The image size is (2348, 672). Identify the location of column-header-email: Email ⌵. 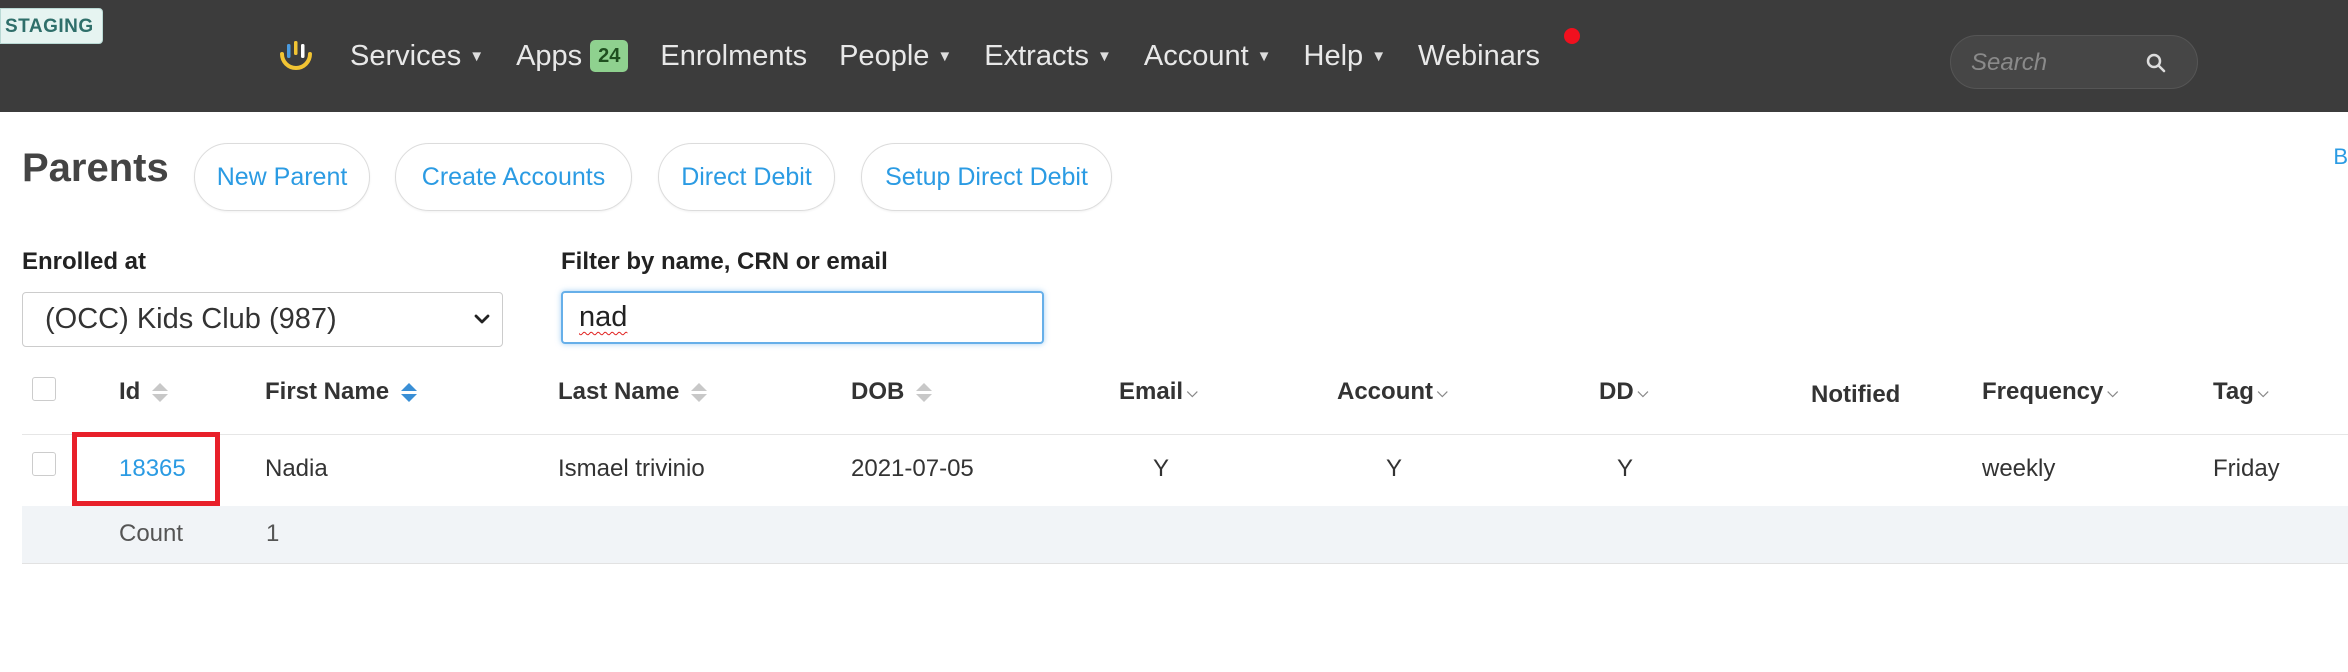
(1158, 392).